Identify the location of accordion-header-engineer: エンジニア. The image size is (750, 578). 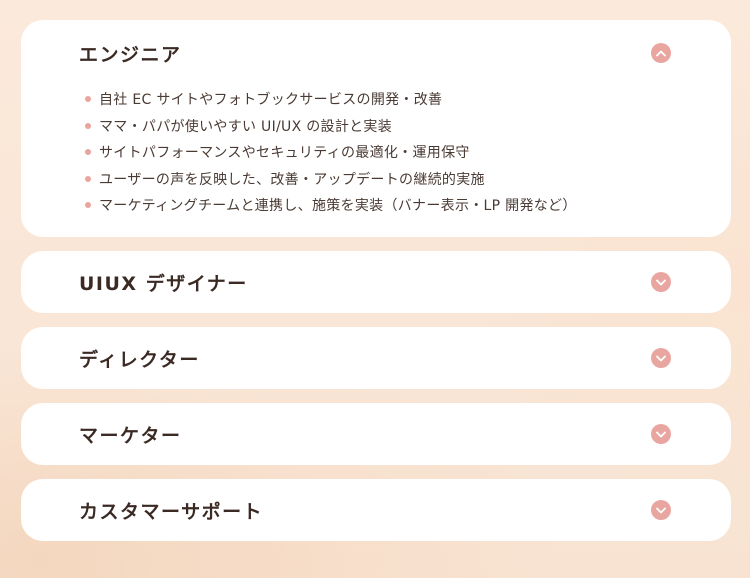
(376, 53).